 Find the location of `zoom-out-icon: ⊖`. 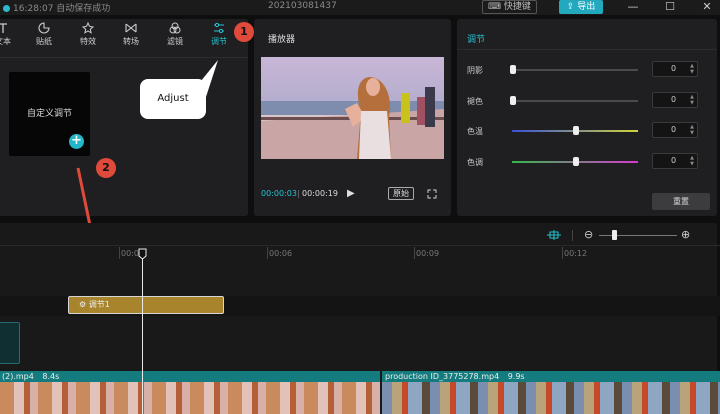

zoom-out-icon: ⊖ is located at coordinates (588, 235).